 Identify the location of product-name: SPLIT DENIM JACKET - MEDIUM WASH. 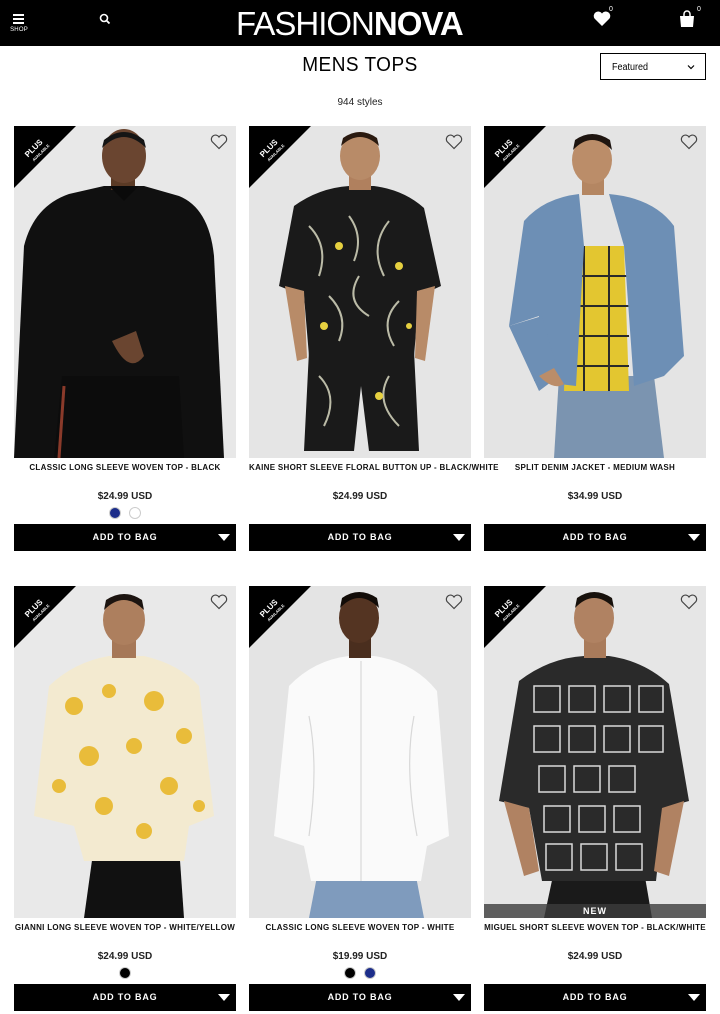
(595, 467).